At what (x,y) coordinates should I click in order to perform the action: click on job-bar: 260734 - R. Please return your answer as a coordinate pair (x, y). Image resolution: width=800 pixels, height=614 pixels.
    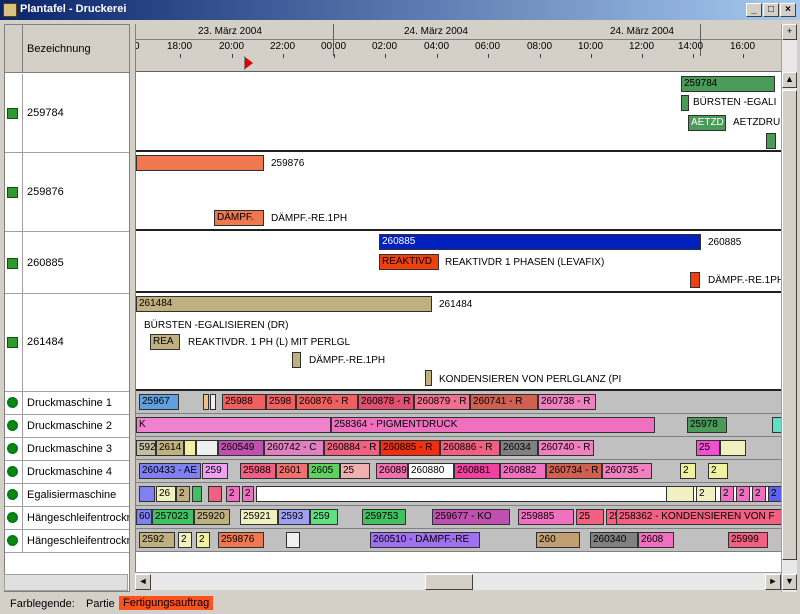
    Looking at the image, I should click on (574, 471).